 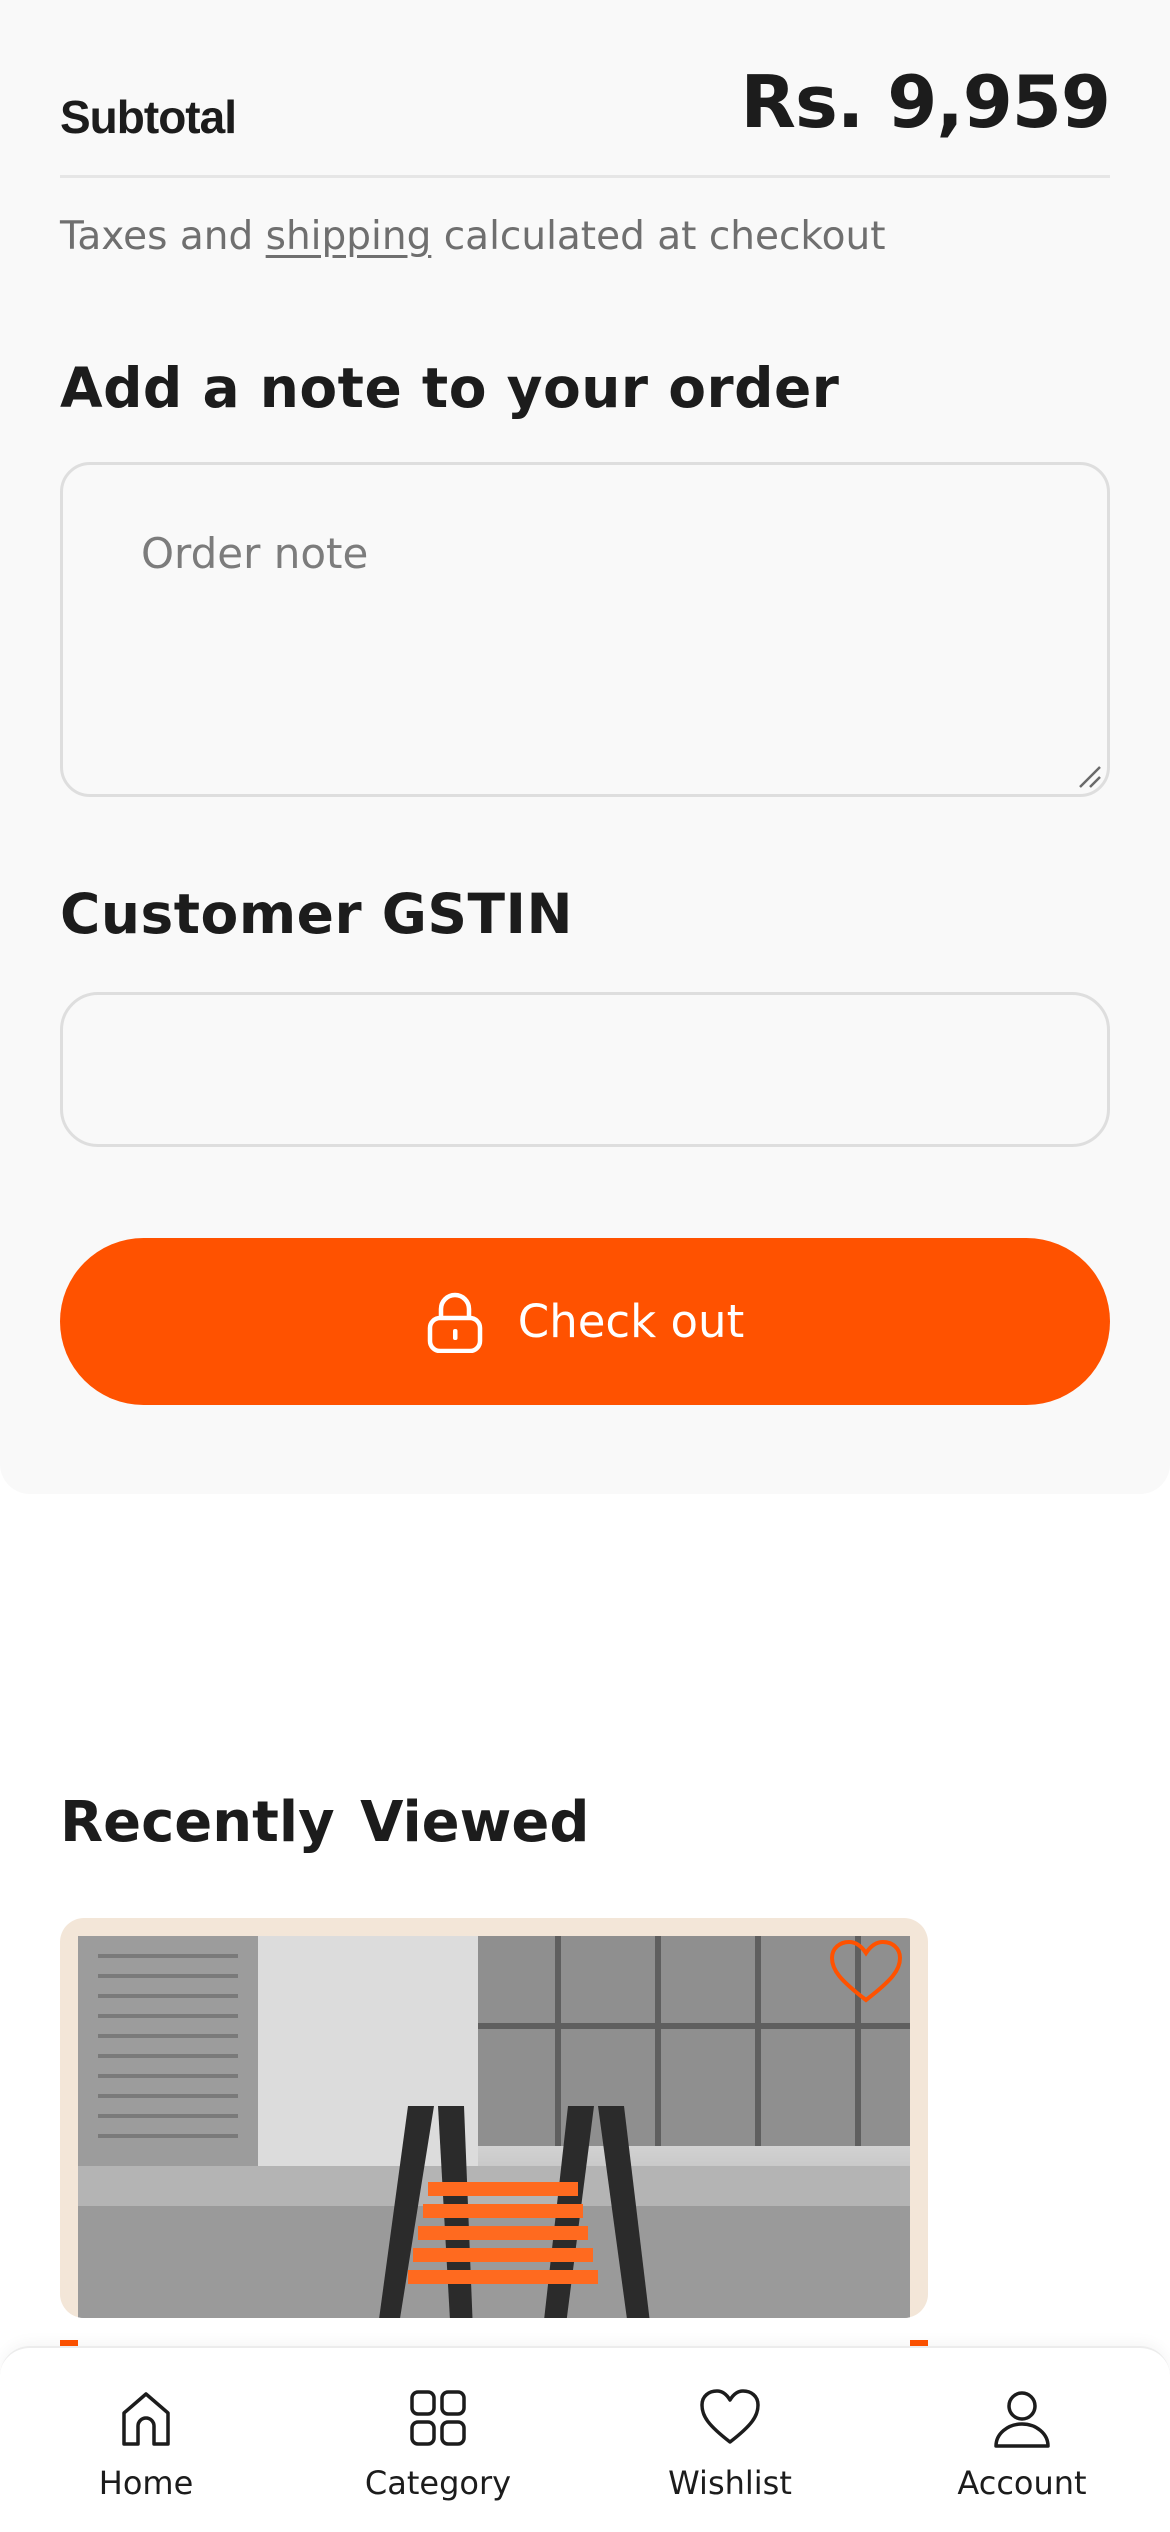 What do you see at coordinates (146, 2483) in the screenshot?
I see `nav-label-home: Home` at bounding box center [146, 2483].